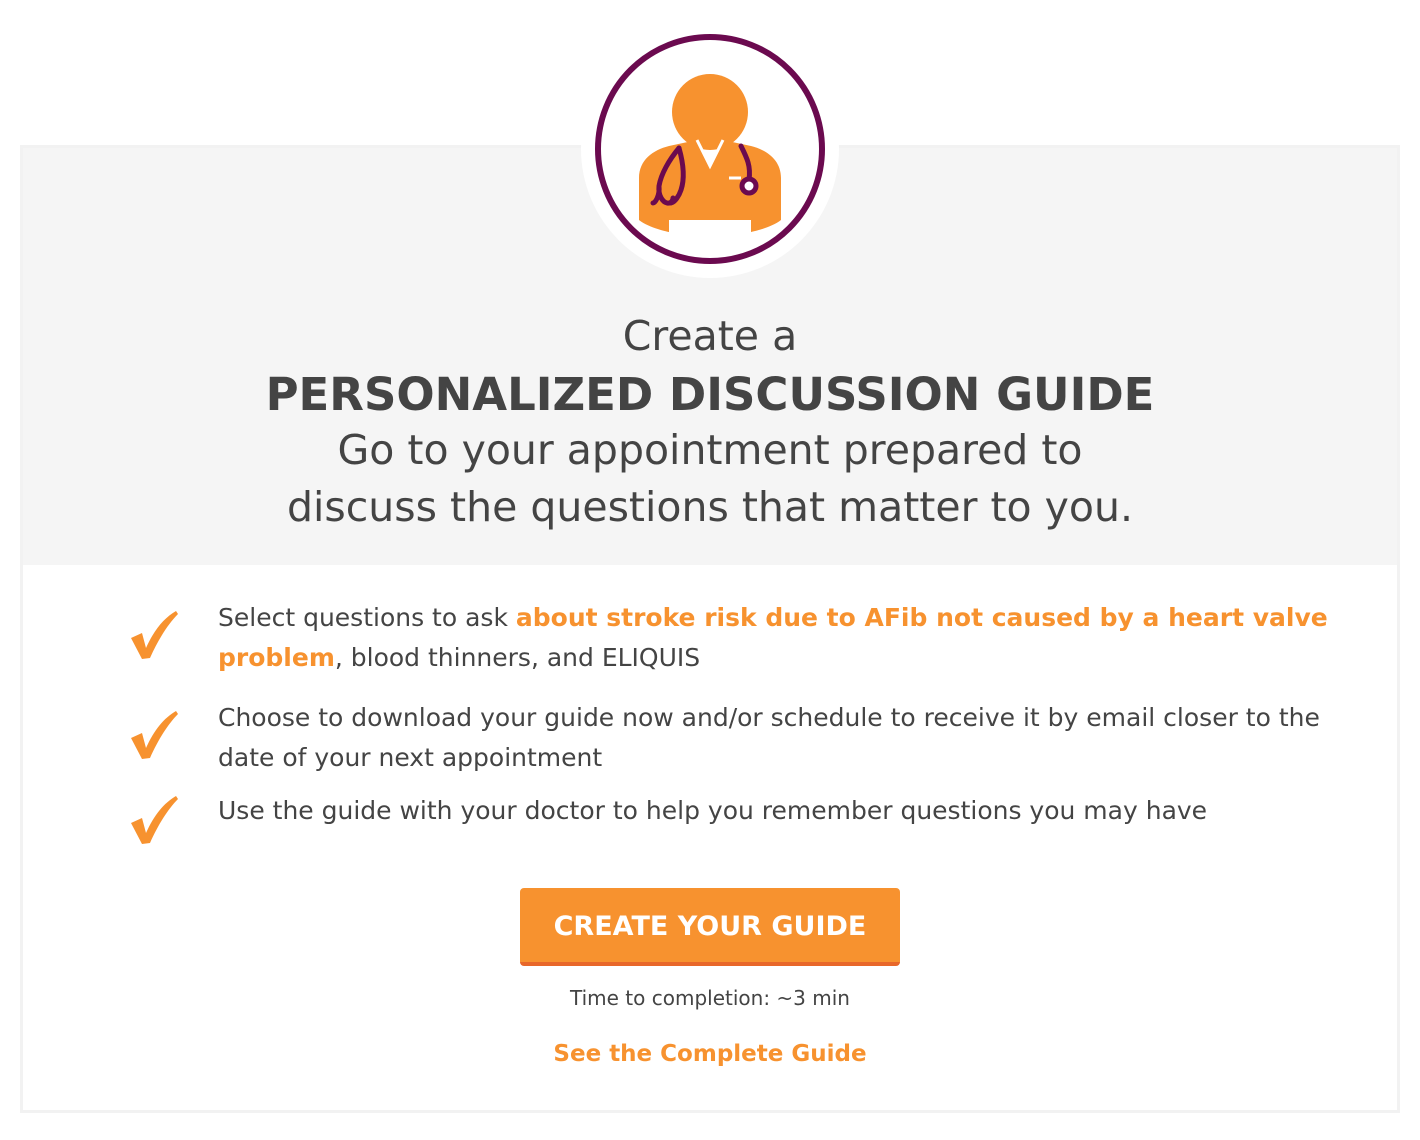 This screenshot has height=1140, width=1420. I want to click on create-your-guide-button: CREATE YOUR GUIDE, so click(710, 927).